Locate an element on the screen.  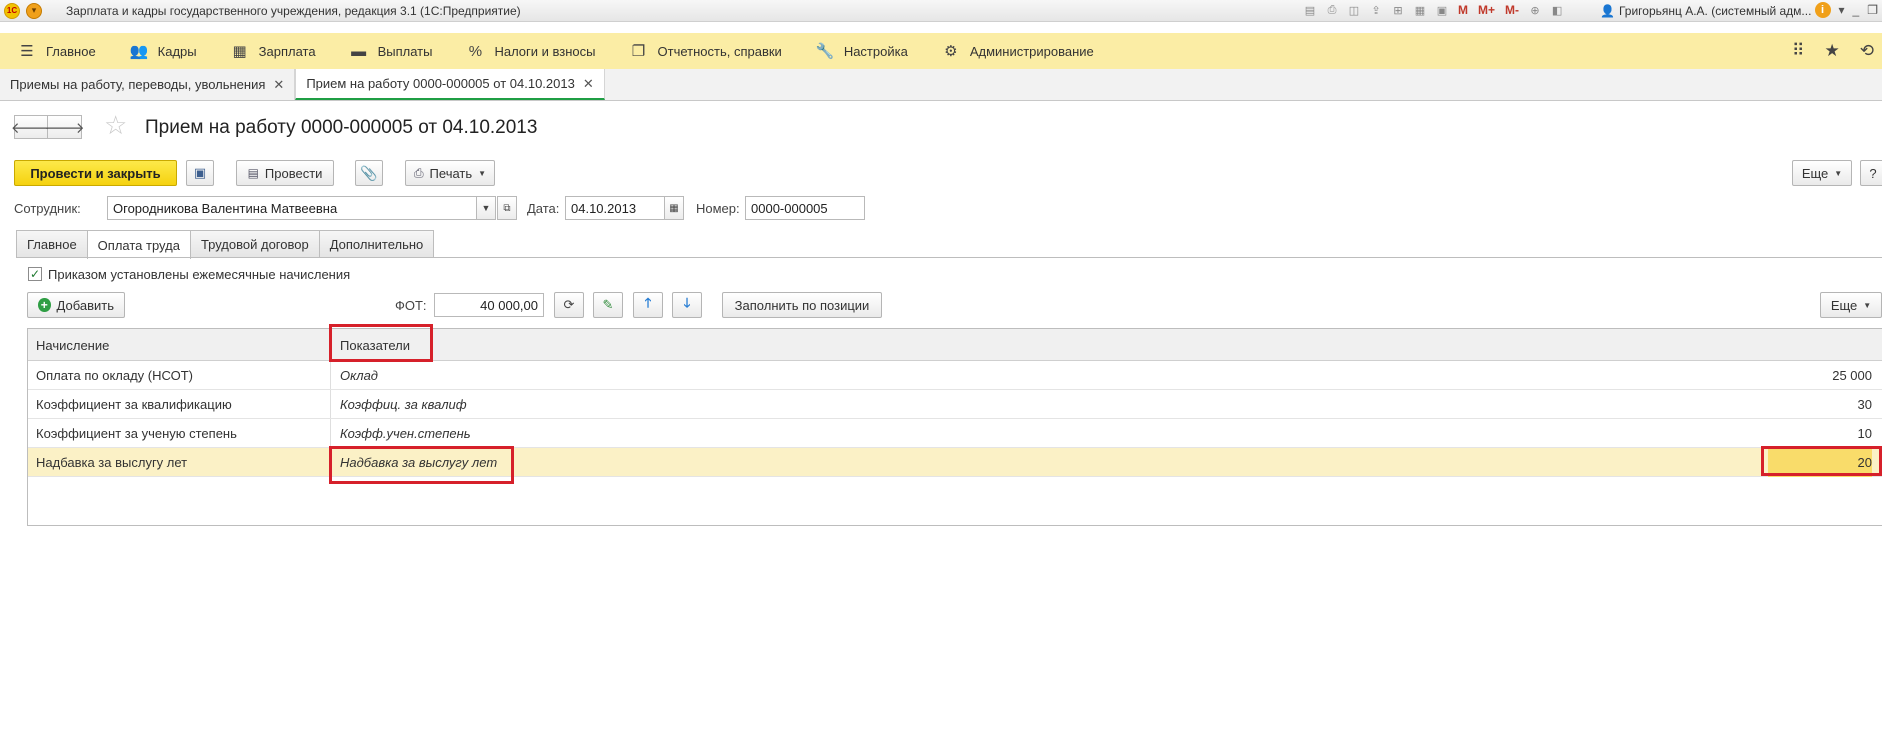
save-button: ▣ is located at coordinates (200, 173).